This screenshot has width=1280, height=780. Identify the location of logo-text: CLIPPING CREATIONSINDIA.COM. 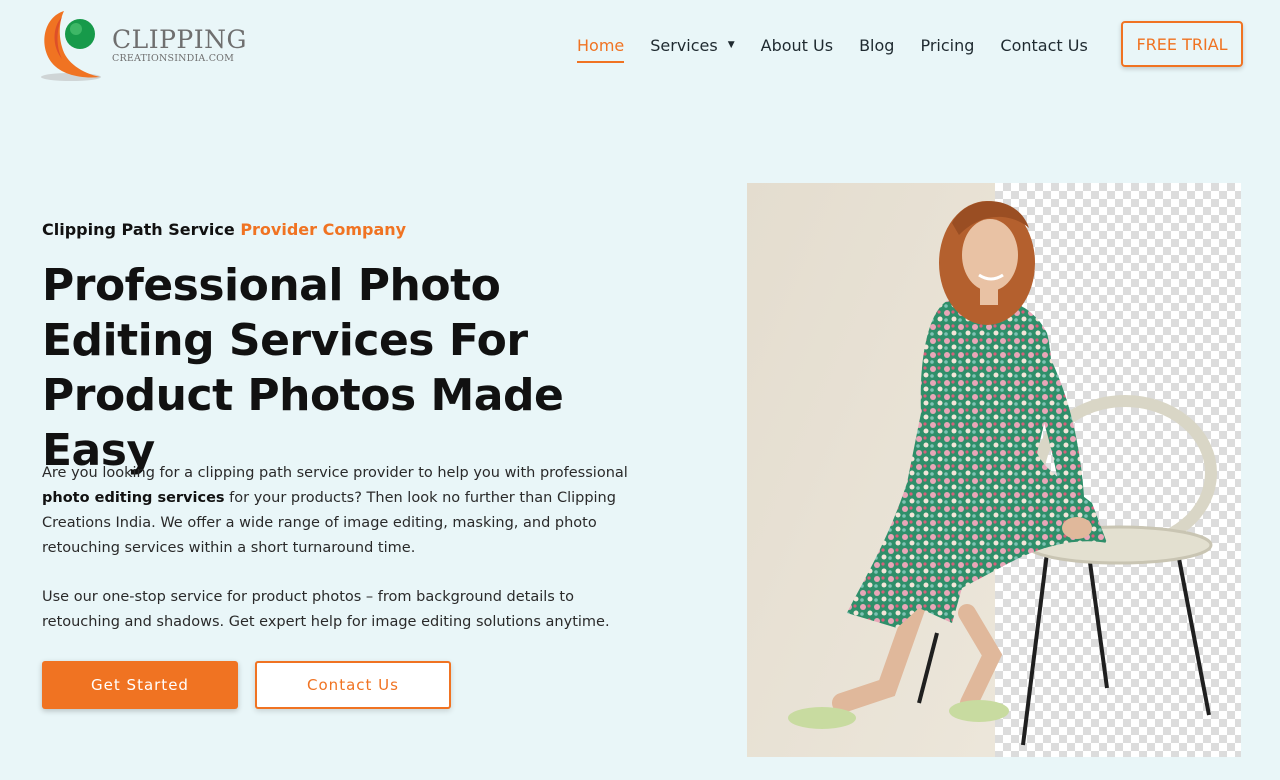
(179, 44).